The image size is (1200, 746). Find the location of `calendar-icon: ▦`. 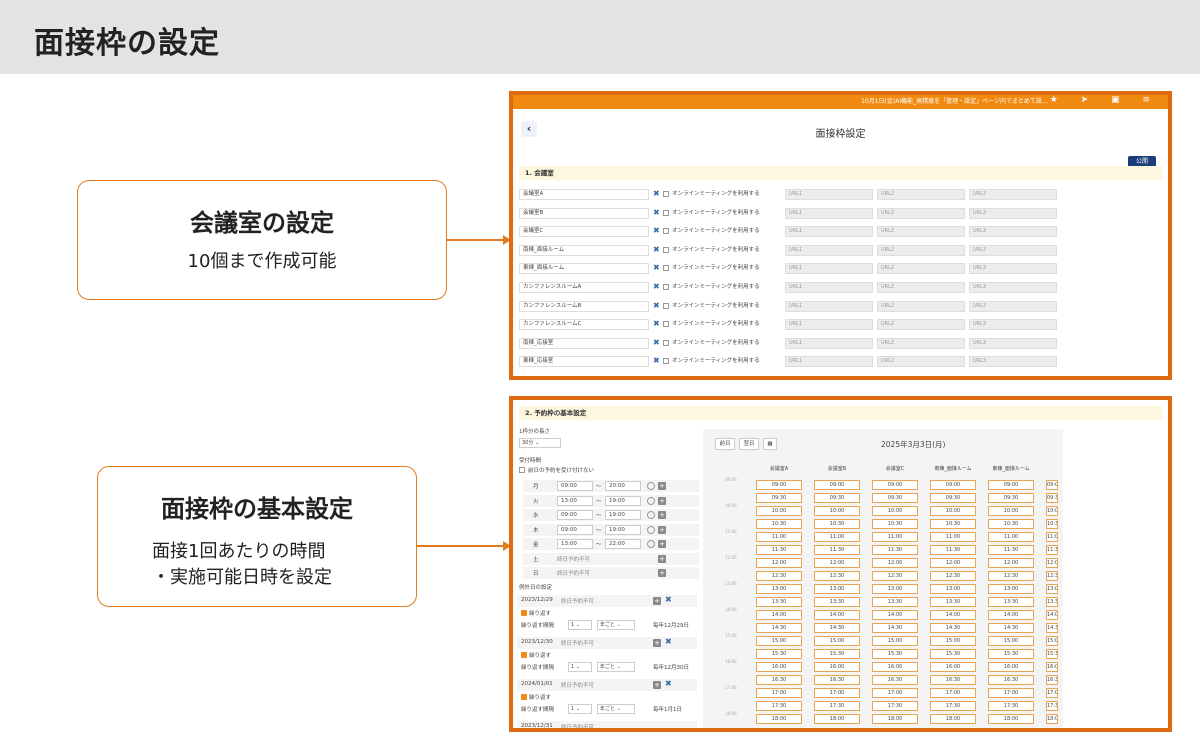

calendar-icon: ▦ is located at coordinates (770, 444).